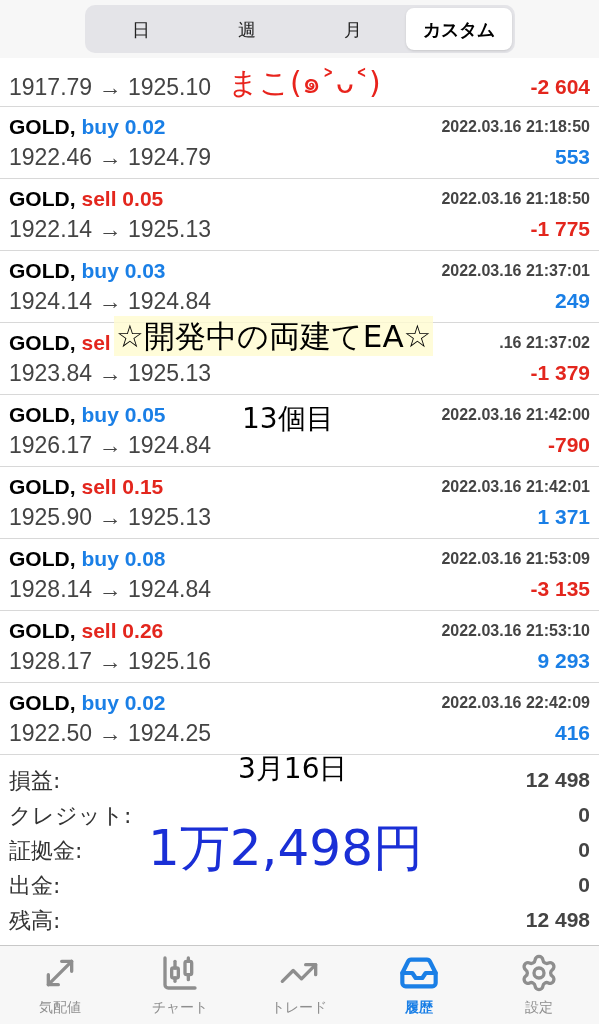  I want to click on trade-action: sell 0.26, so click(122, 631).